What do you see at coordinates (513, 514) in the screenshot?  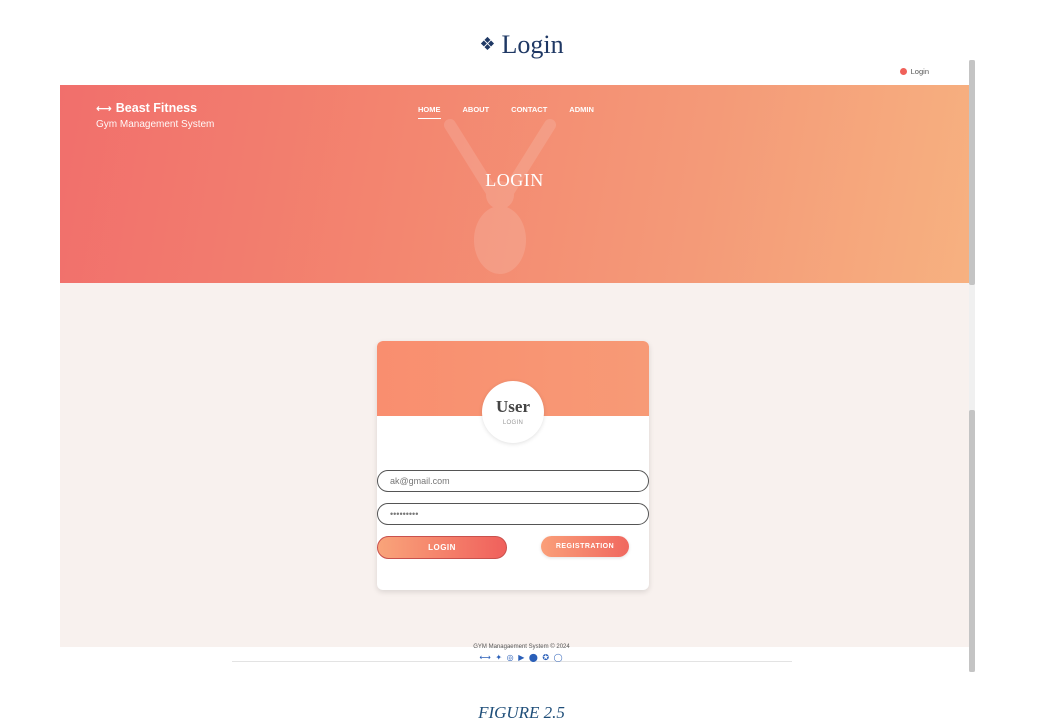 I see `password-field` at bounding box center [513, 514].